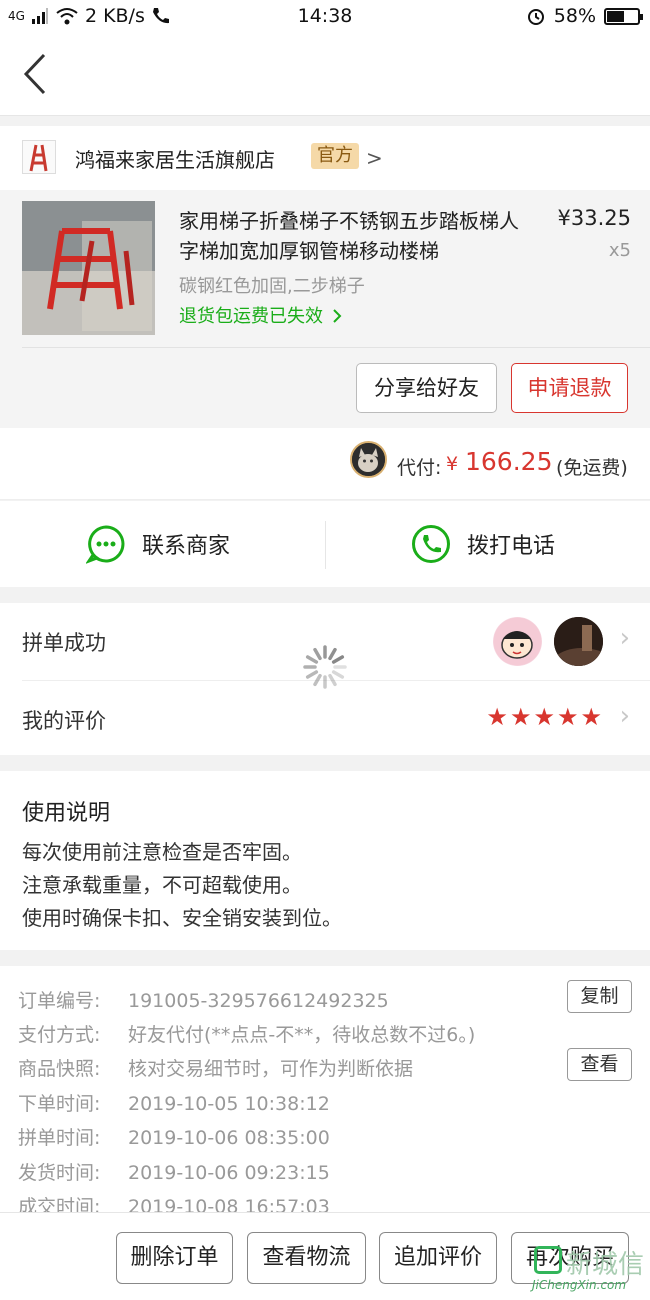 Image resolution: width=650 pixels, height=1300 pixels. I want to click on chat-icon, so click(105, 544).